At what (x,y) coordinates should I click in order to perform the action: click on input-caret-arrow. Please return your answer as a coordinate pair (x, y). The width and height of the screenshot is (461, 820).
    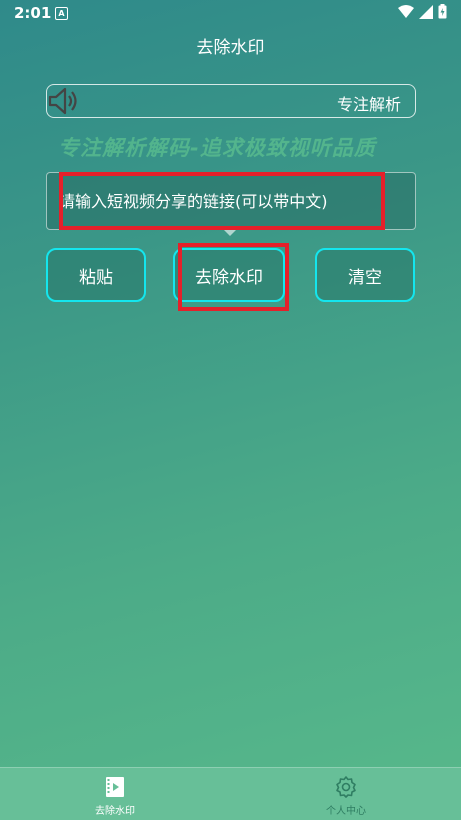
    Looking at the image, I should click on (230, 233).